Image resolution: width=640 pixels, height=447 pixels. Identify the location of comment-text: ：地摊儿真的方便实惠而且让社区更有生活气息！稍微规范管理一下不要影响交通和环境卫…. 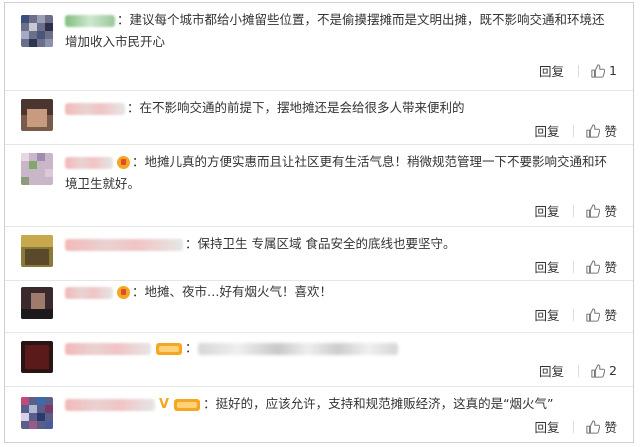
(337, 173).